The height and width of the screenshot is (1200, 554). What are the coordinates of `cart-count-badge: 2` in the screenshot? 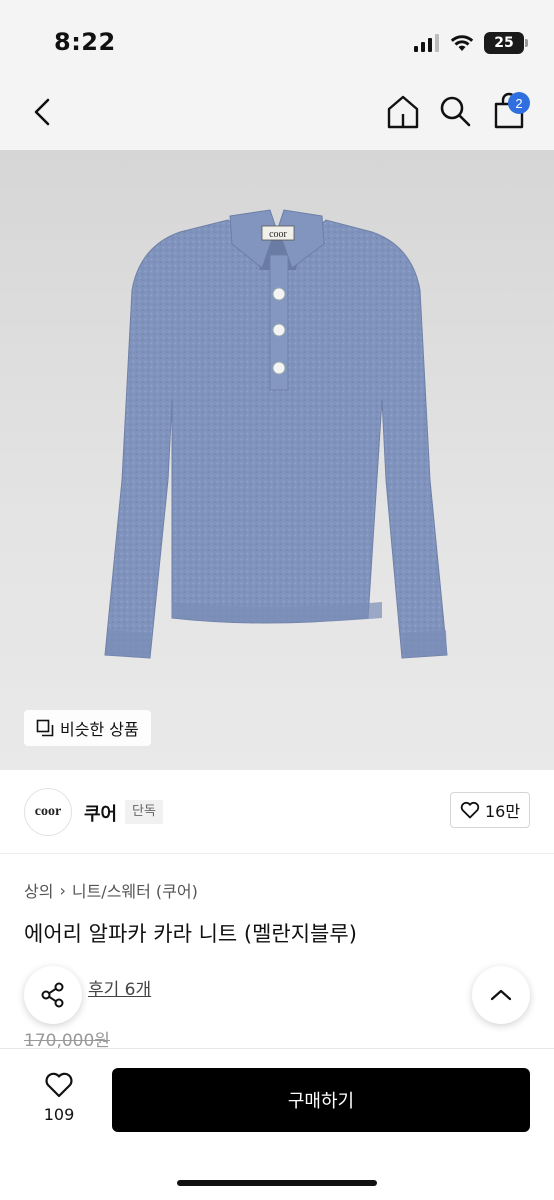 It's located at (519, 103).